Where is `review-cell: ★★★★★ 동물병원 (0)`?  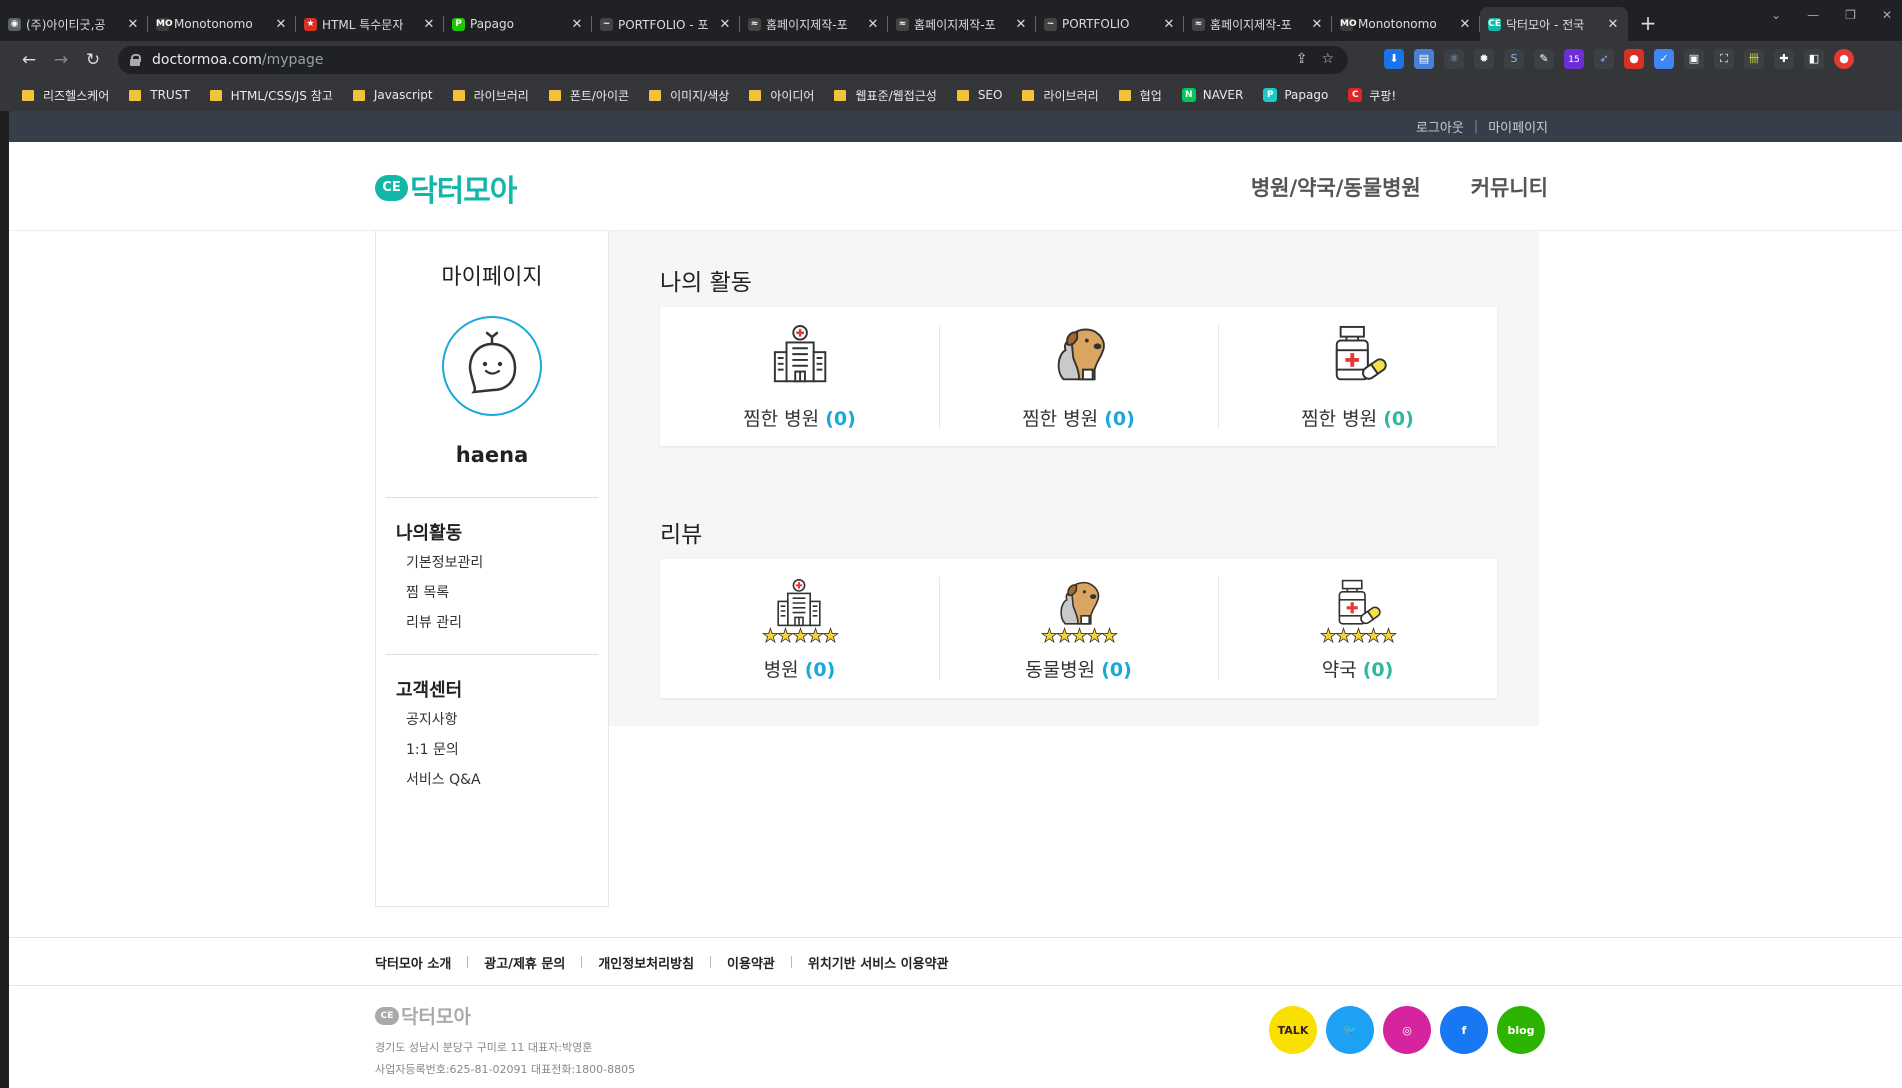 review-cell: ★★★★★ 동물병원 (0) is located at coordinates (1078, 628).